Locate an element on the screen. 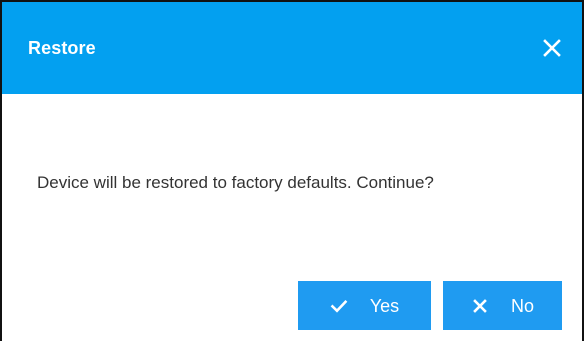  yes-button: Yes is located at coordinates (364, 305).